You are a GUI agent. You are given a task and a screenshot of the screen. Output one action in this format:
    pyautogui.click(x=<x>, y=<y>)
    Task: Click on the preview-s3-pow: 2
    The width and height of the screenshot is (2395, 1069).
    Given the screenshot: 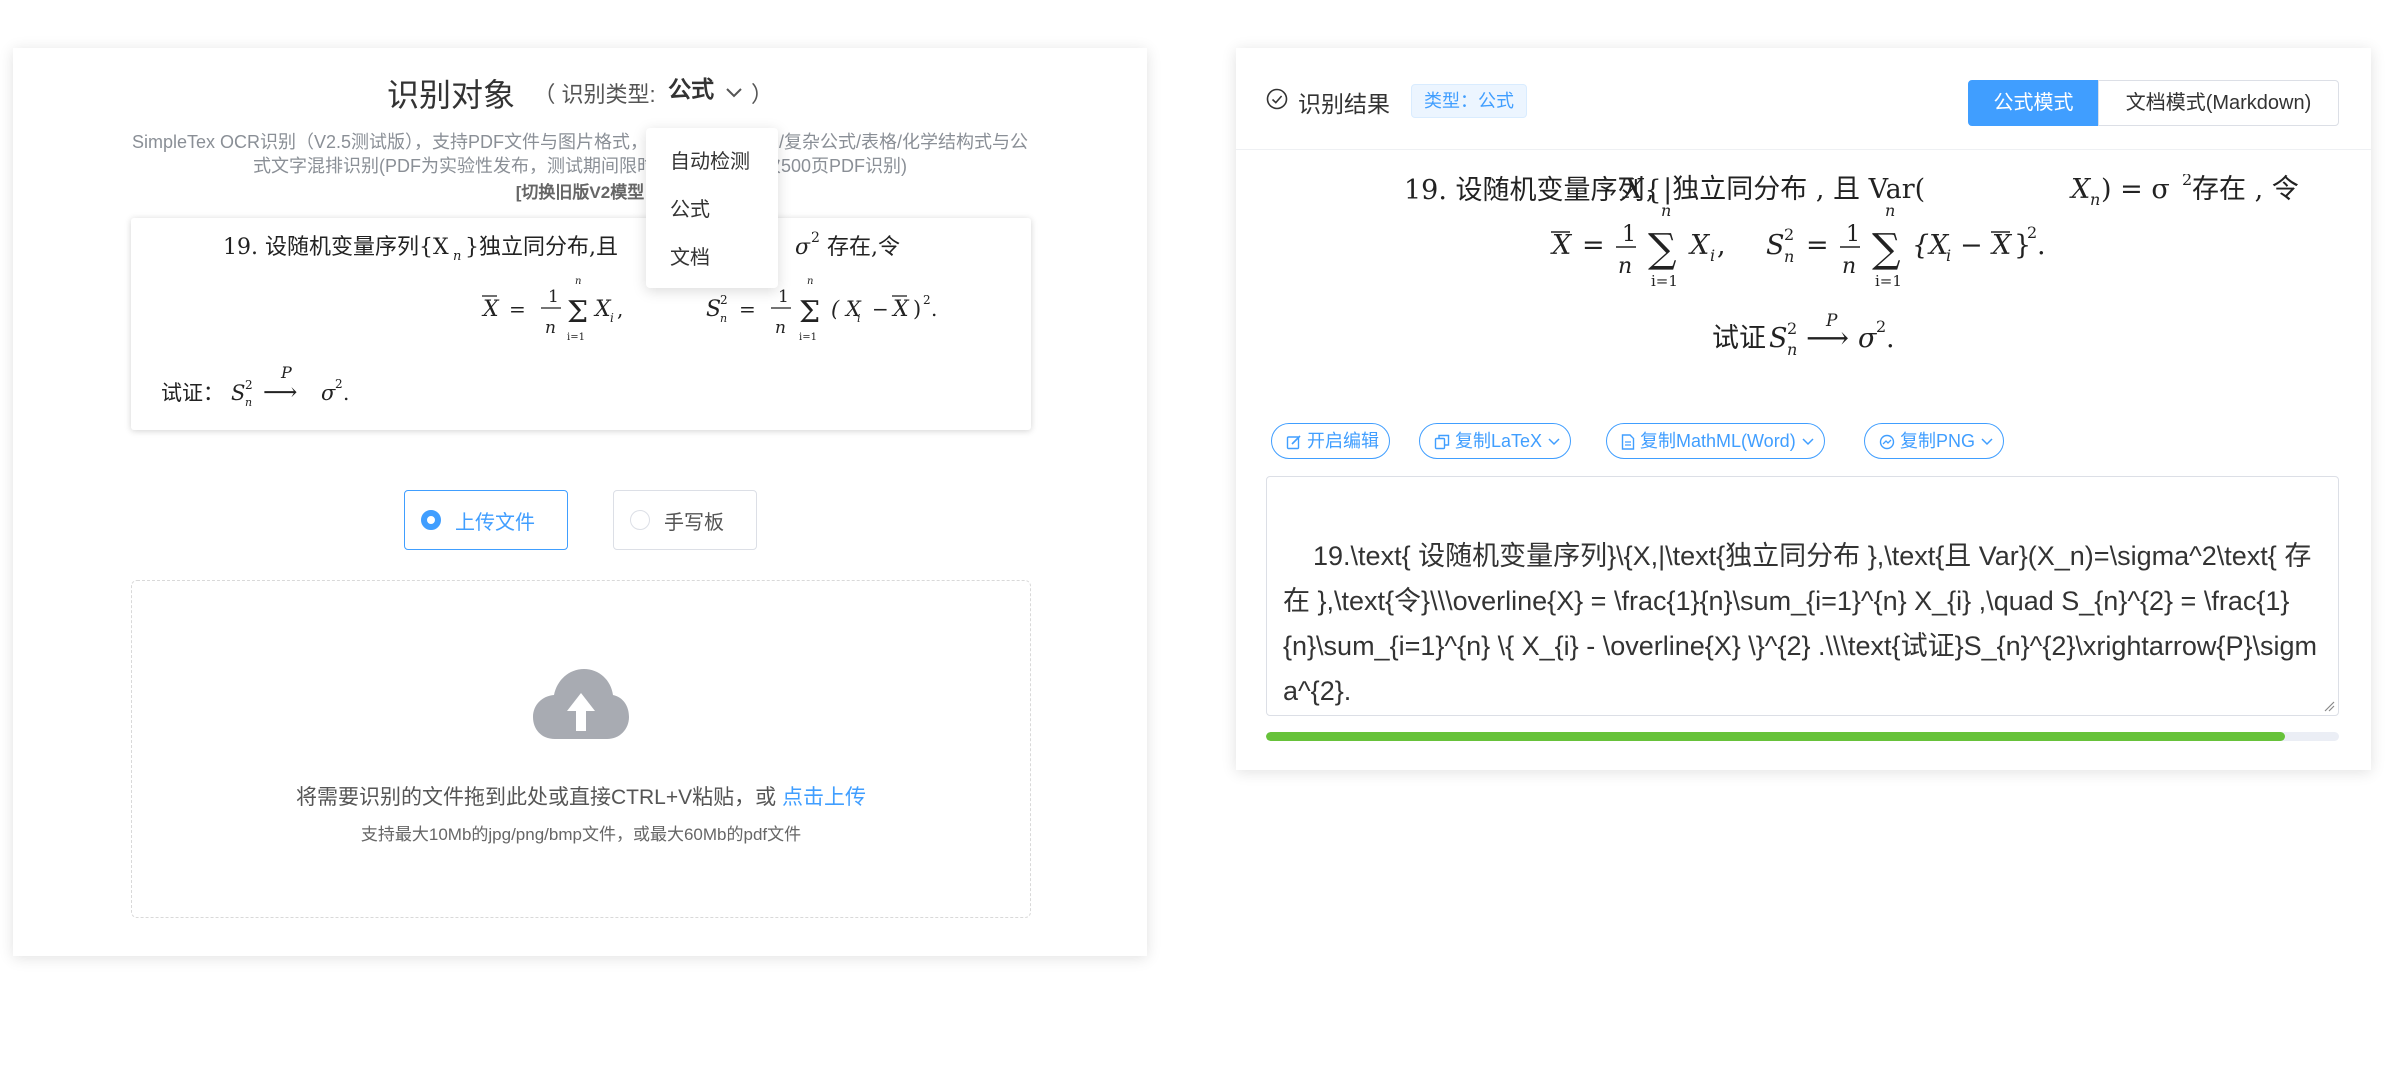 What is the action you would take?
    pyautogui.click(x=249, y=385)
    